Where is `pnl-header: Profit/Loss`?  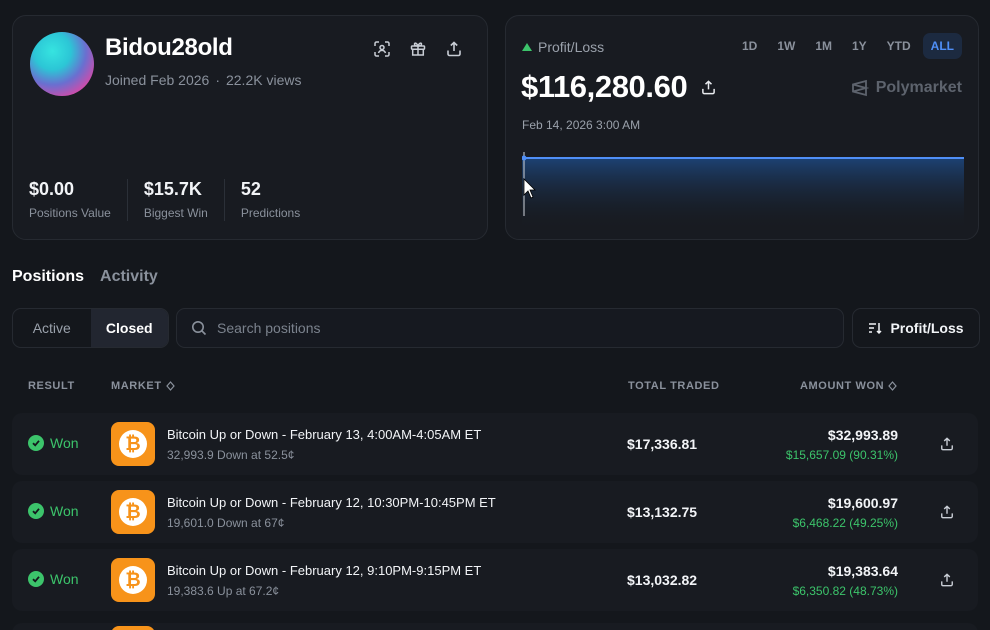
pnl-header: Profit/Loss is located at coordinates (563, 47).